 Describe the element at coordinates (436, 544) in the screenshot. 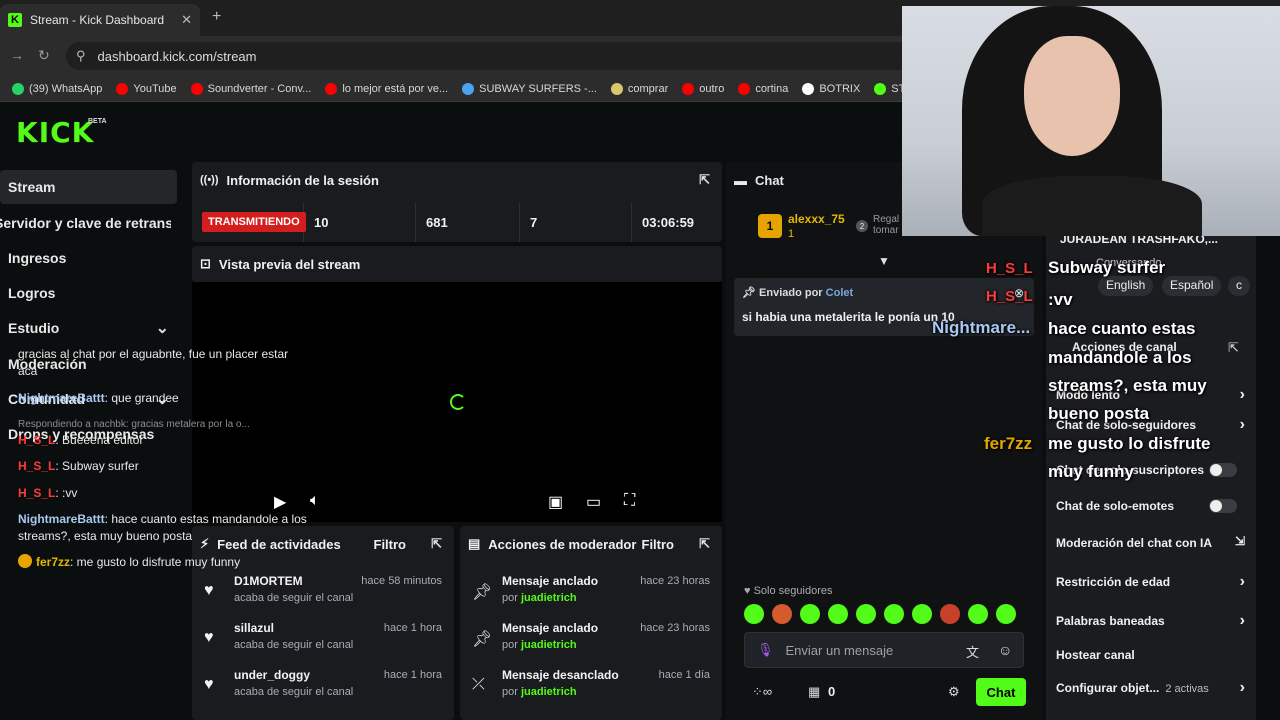

I see `feed-popout-icon: ⇱` at that location.